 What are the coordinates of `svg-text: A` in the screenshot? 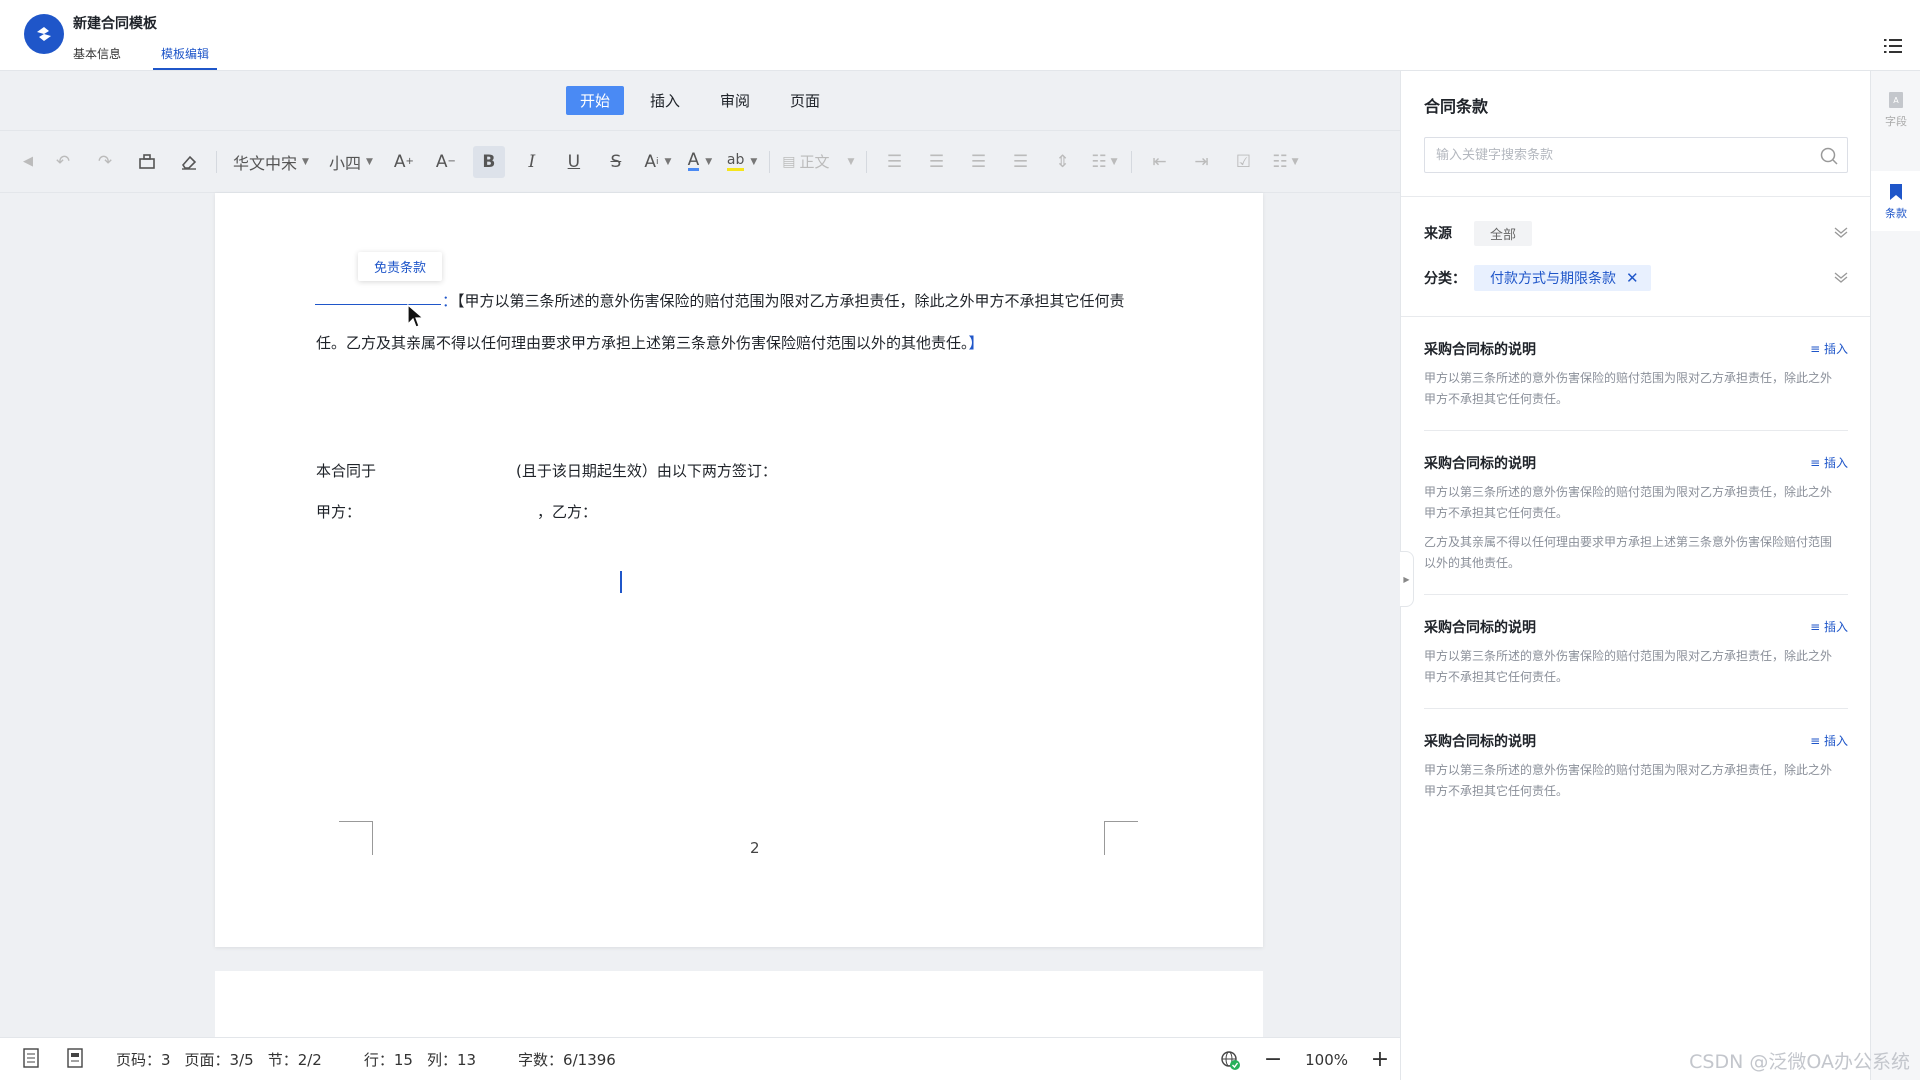 It's located at (1896, 100).